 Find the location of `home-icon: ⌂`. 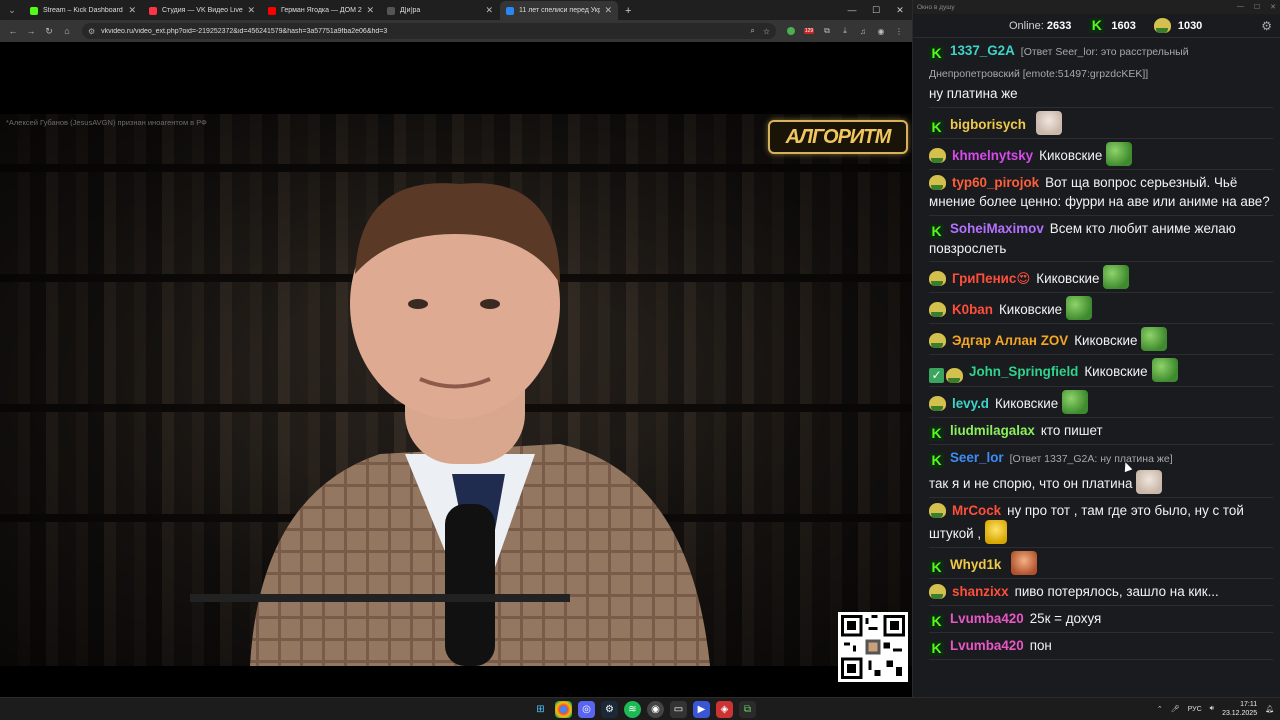

home-icon: ⌂ is located at coordinates (67, 31).